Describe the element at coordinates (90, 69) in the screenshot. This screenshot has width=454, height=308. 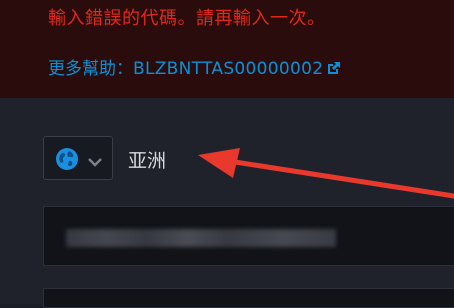
I see `help-label: 更多幫助：` at that location.